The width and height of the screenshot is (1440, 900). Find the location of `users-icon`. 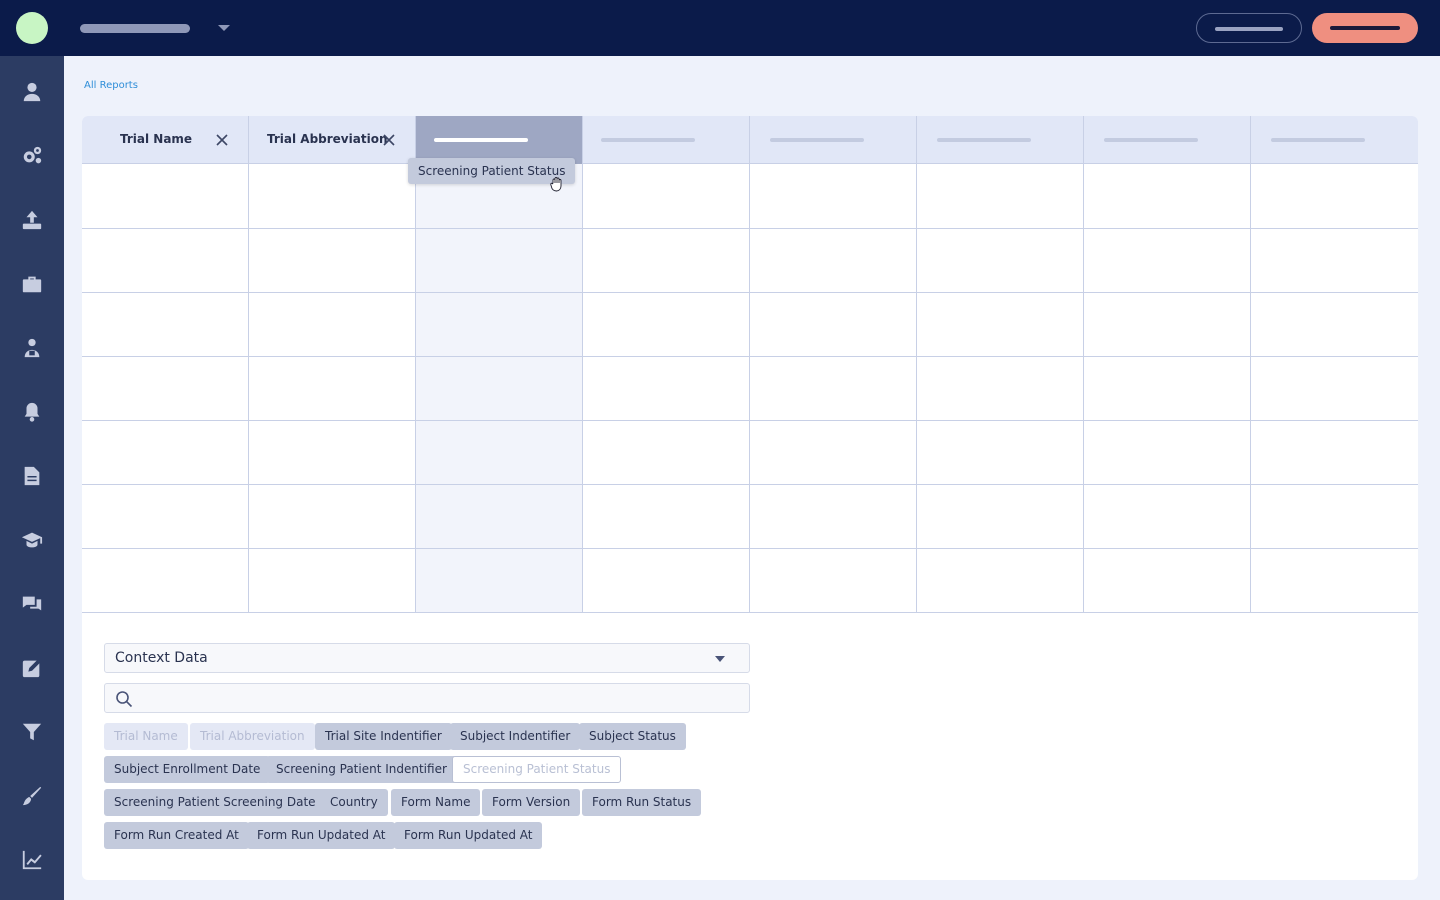

users-icon is located at coordinates (32, 348).